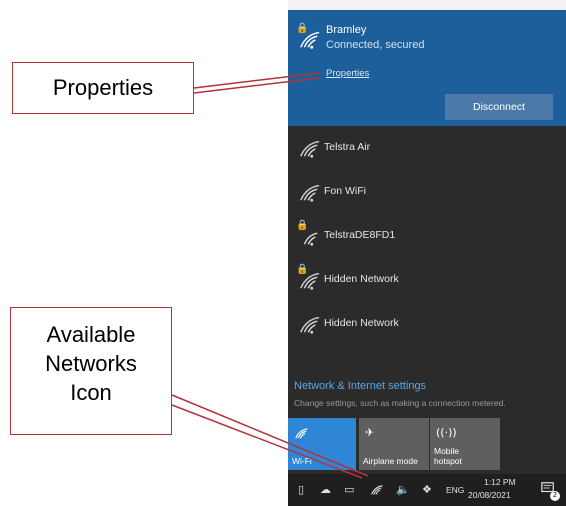  What do you see at coordinates (322, 444) in the screenshot?
I see `wifi-quick-action: Wi-Fi` at bounding box center [322, 444].